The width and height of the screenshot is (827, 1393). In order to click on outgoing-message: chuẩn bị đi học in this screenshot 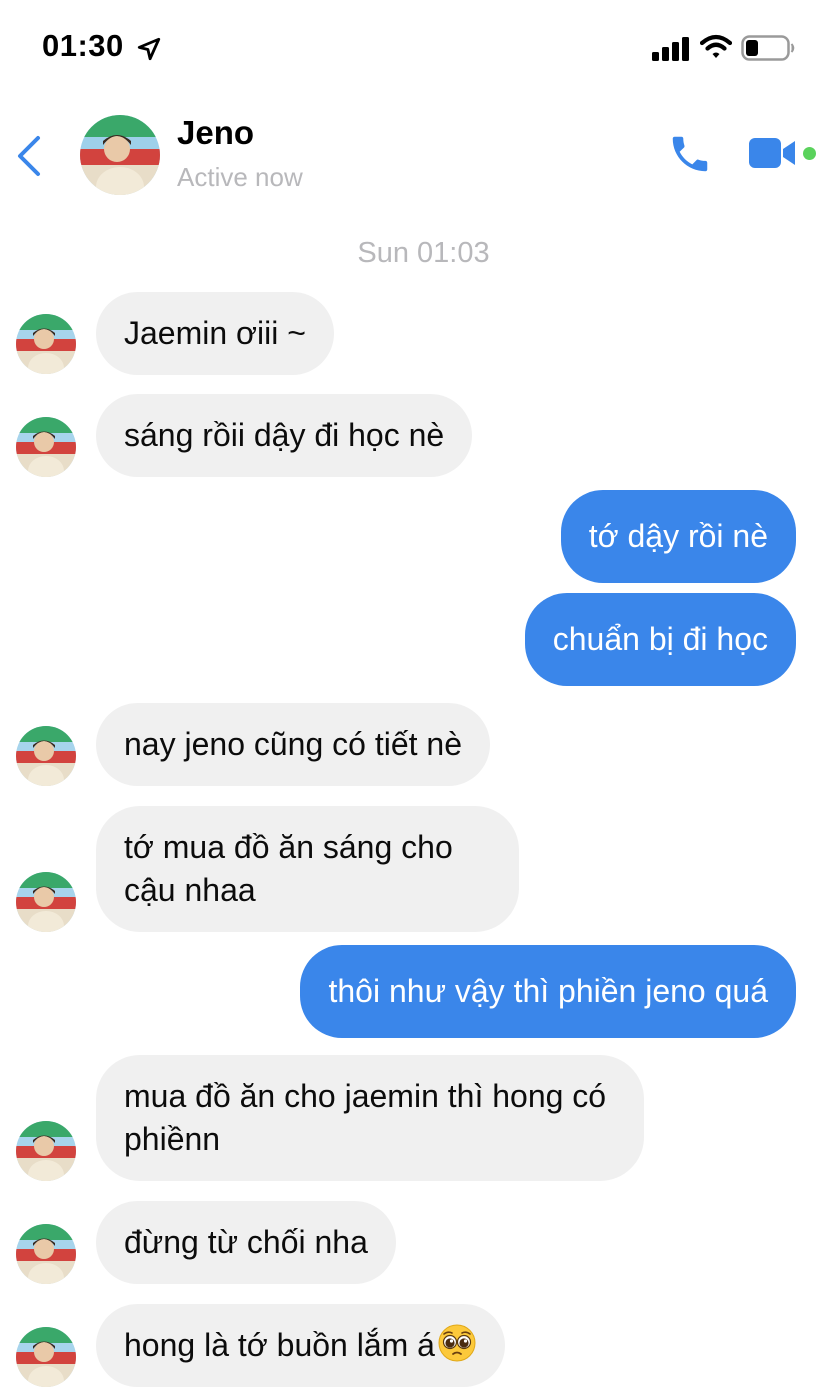, I will do `click(660, 639)`.